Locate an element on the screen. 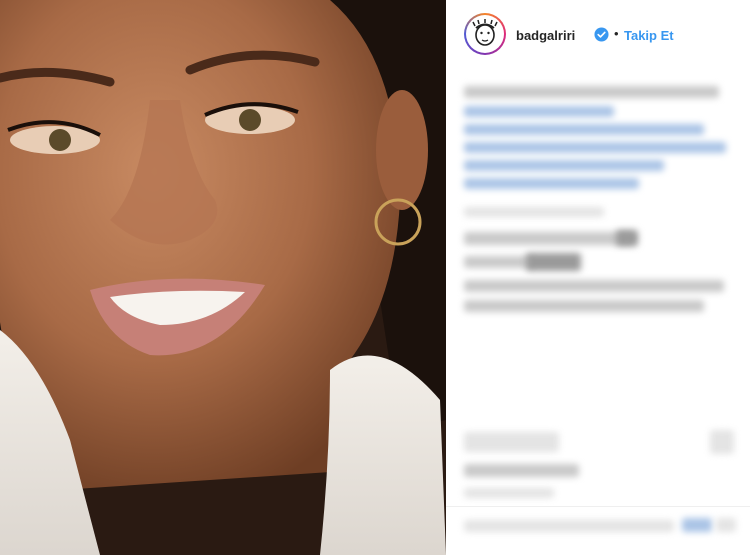  verified-icon is located at coordinates (601, 34).